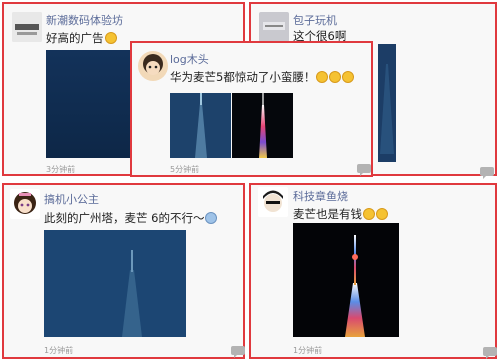 Image resolution: width=500 pixels, height=363 pixels. What do you see at coordinates (185, 169) in the screenshot?
I see `timestamp: 5分钟前` at bounding box center [185, 169].